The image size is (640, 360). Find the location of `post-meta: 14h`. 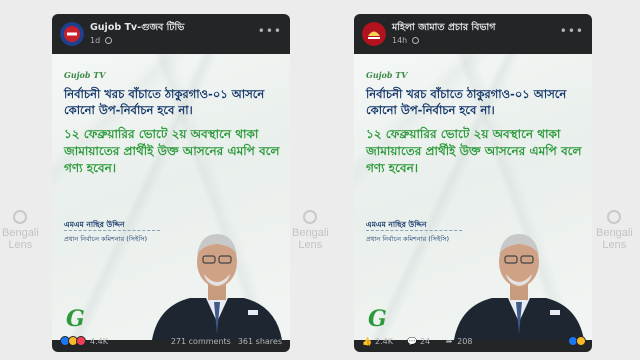

post-meta: 14h is located at coordinates (405, 40).